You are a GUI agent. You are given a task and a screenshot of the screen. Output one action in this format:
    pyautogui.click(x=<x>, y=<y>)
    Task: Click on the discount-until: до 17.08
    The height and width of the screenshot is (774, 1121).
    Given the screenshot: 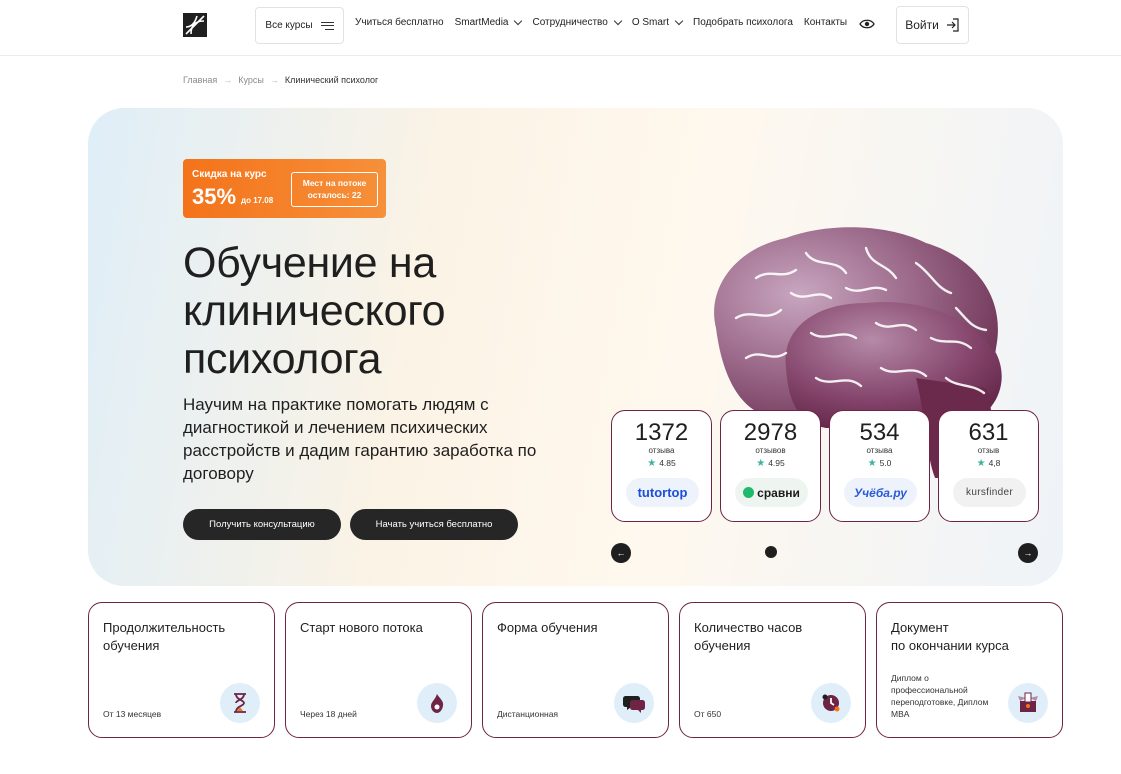 What is the action you would take?
    pyautogui.click(x=257, y=200)
    